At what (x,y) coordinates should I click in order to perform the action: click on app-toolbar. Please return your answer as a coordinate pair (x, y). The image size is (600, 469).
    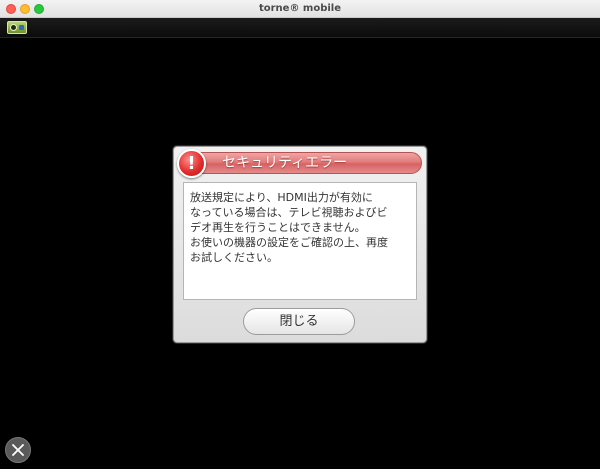
    Looking at the image, I should click on (300, 28).